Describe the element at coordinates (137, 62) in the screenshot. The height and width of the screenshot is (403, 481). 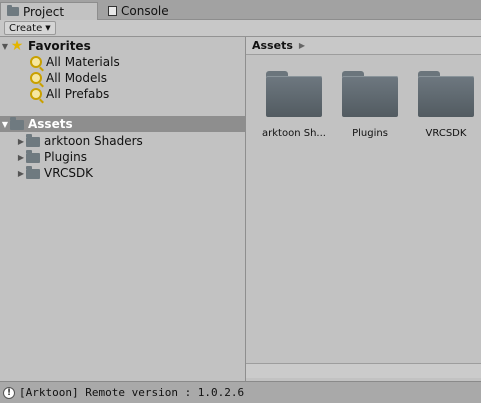
I see `tree-item-all-materials: All Materials` at that location.